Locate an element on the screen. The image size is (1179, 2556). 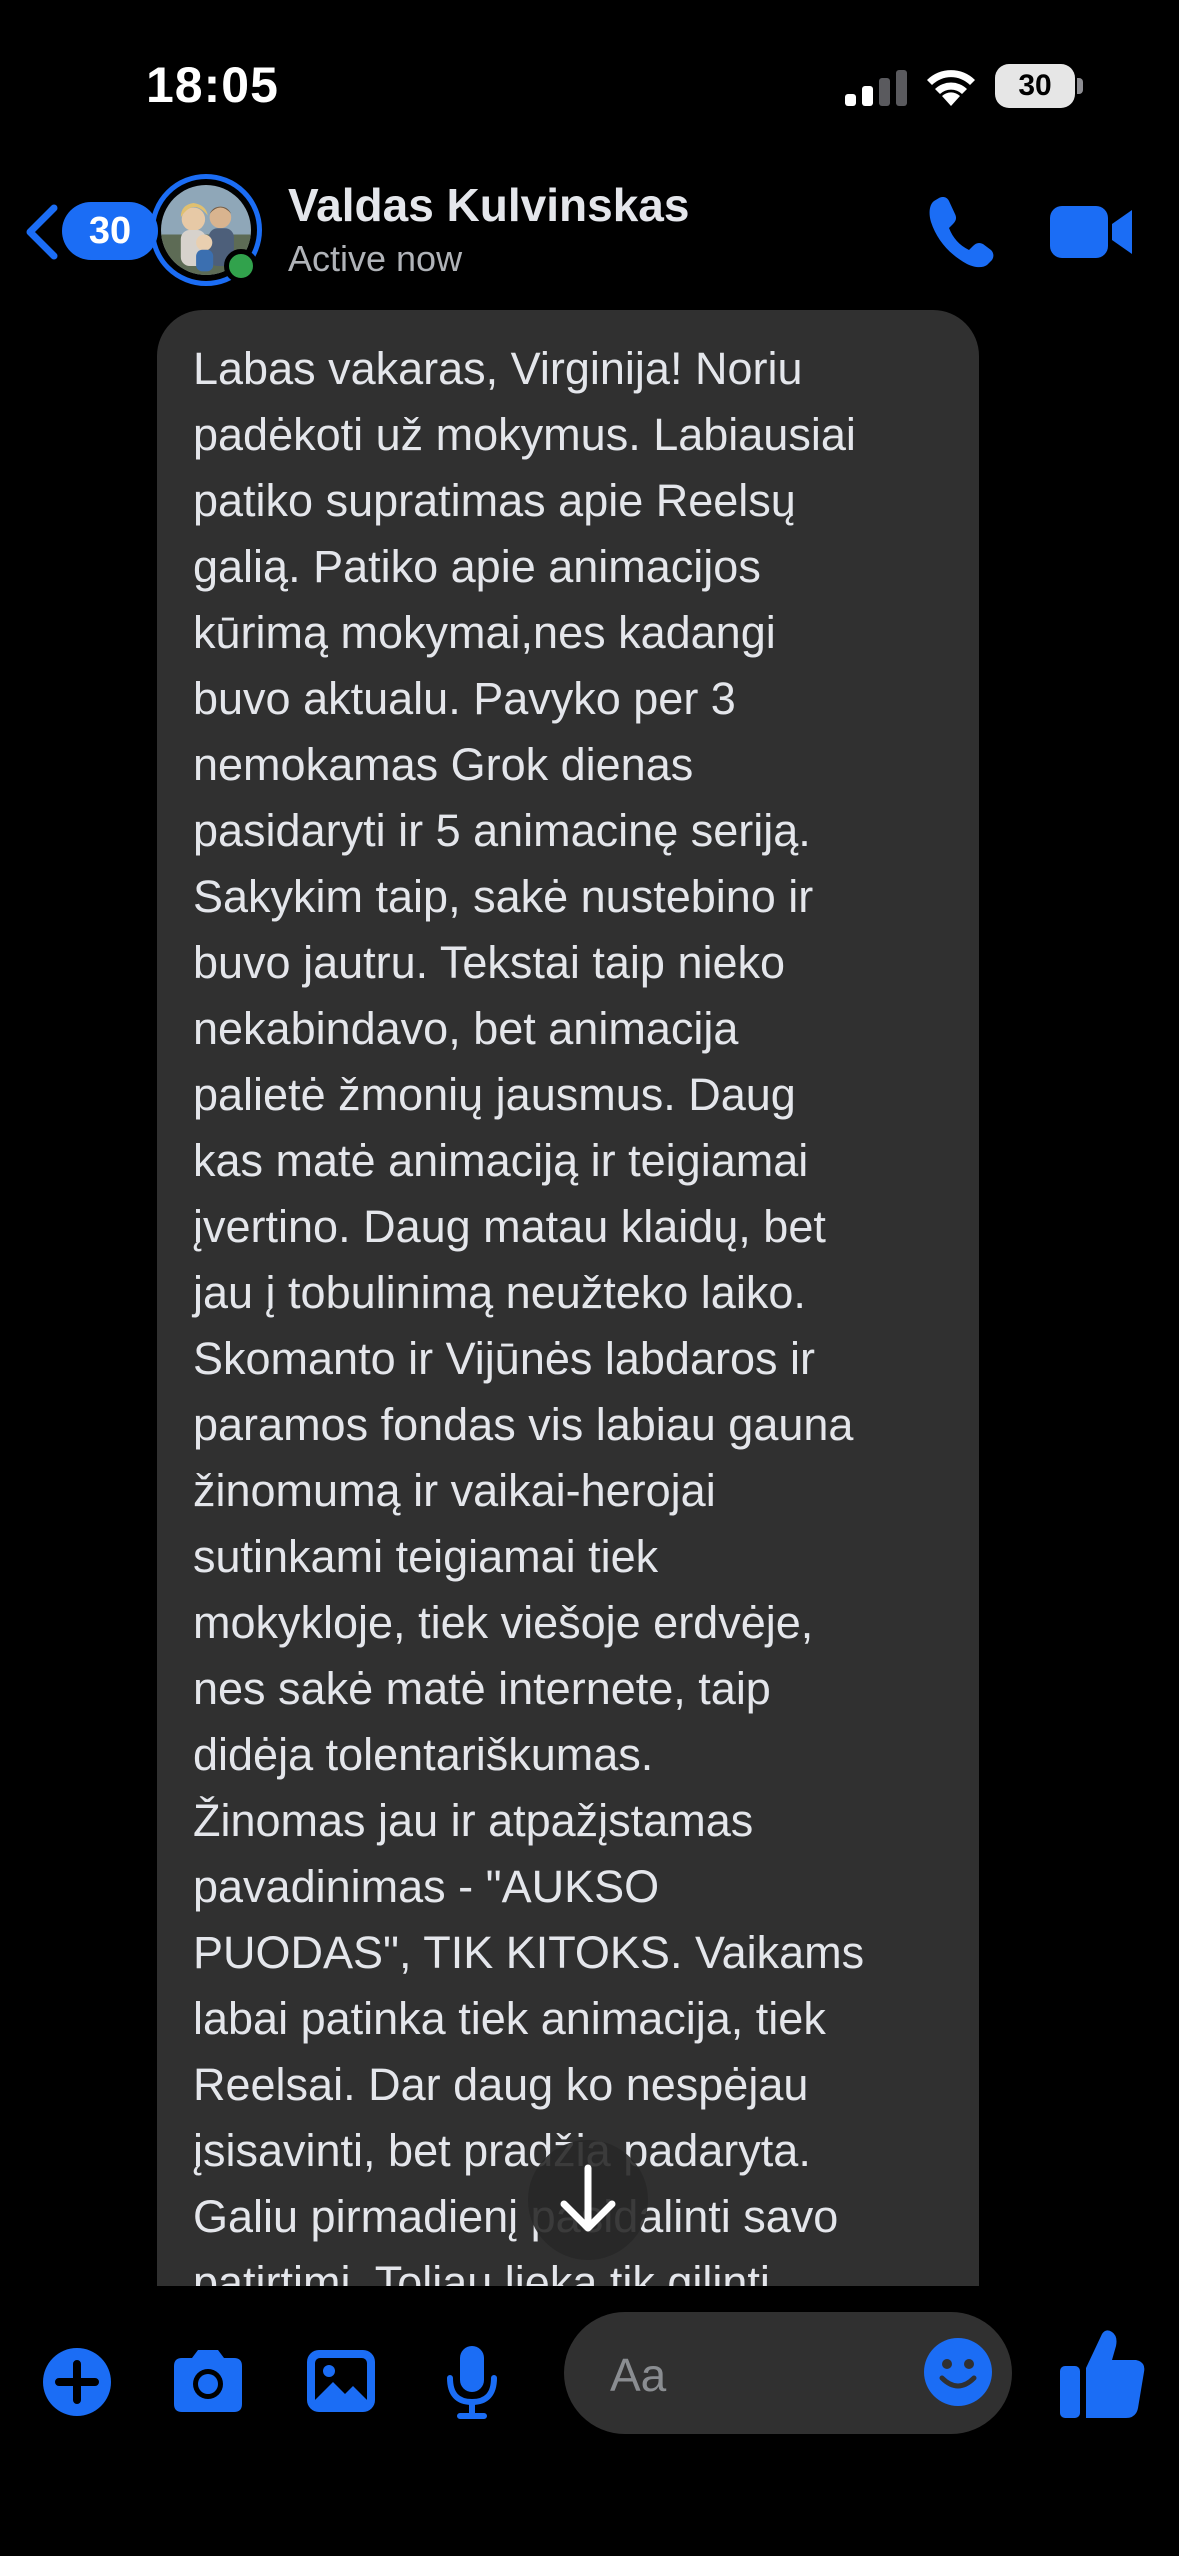
message-line: Skomanto ir Vijūnės labdaros ir is located at coordinates (504, 1358).